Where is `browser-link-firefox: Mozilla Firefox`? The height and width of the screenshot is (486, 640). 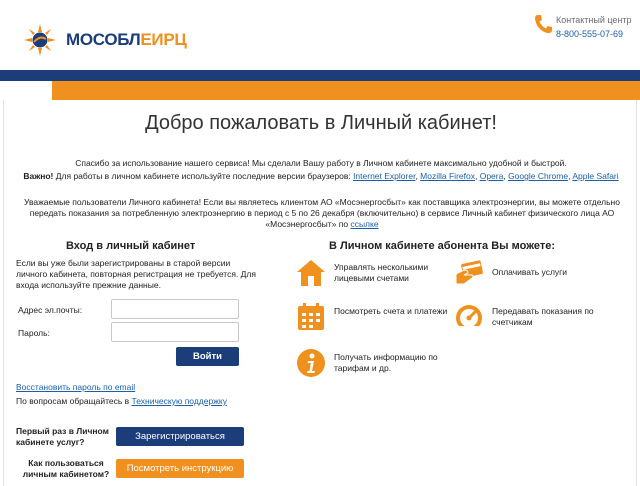
browser-link-firefox: Mozilla Firefox is located at coordinates (447, 176).